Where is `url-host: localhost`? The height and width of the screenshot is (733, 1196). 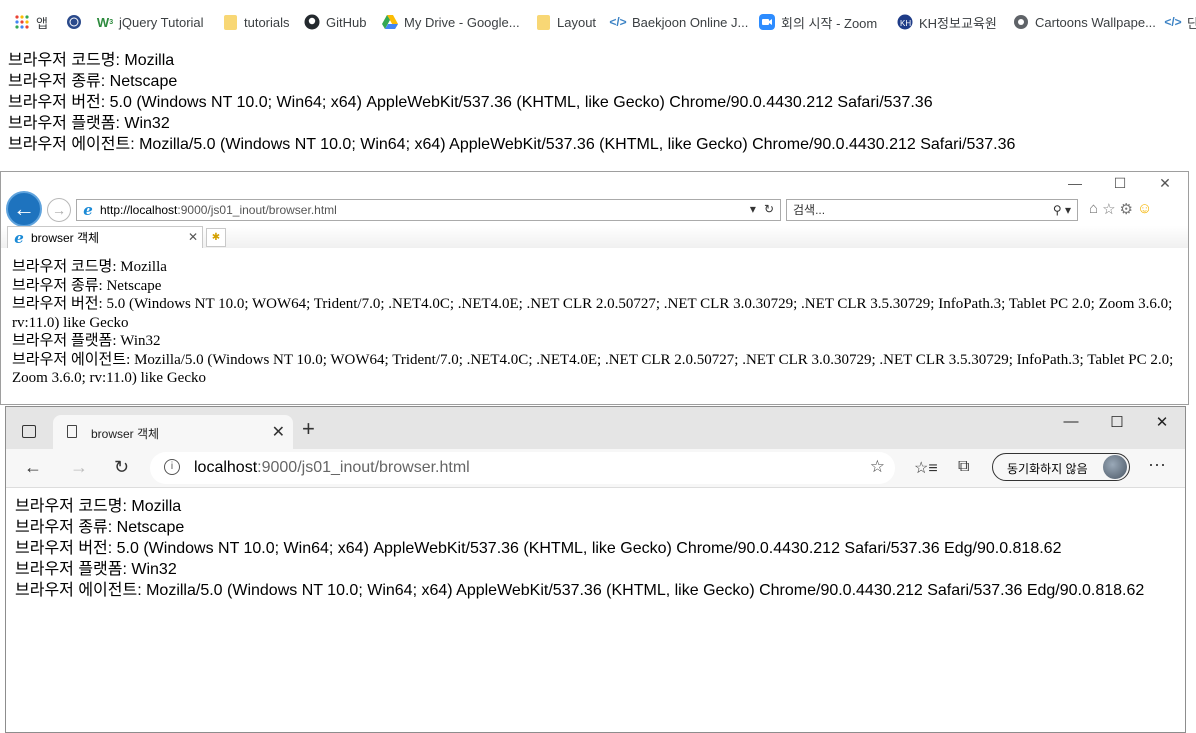
url-host: localhost is located at coordinates (226, 467).